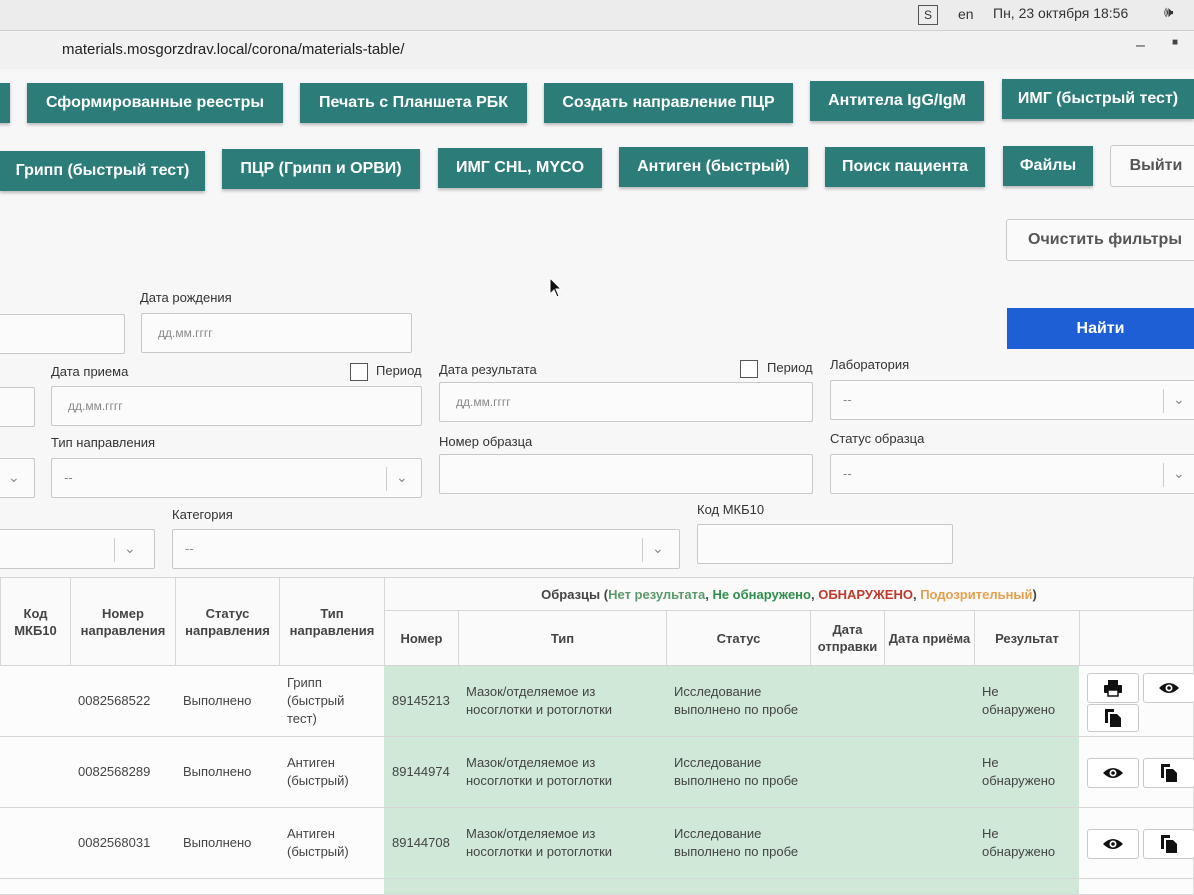 Image resolution: width=1194 pixels, height=895 pixels. What do you see at coordinates (731, 509) in the screenshot?
I see `mkb10-label: Код МКБ10` at bounding box center [731, 509].